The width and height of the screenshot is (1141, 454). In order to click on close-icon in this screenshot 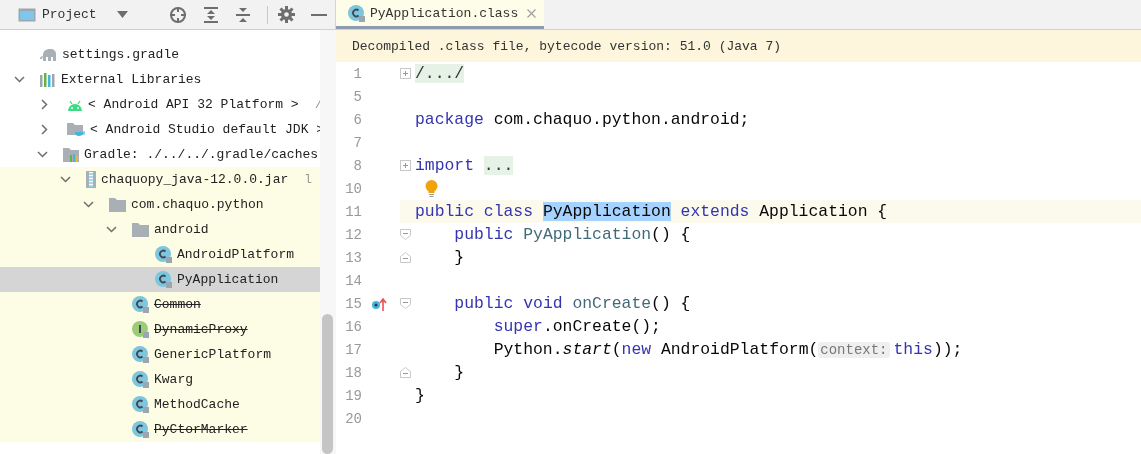, I will do `click(532, 13)`.